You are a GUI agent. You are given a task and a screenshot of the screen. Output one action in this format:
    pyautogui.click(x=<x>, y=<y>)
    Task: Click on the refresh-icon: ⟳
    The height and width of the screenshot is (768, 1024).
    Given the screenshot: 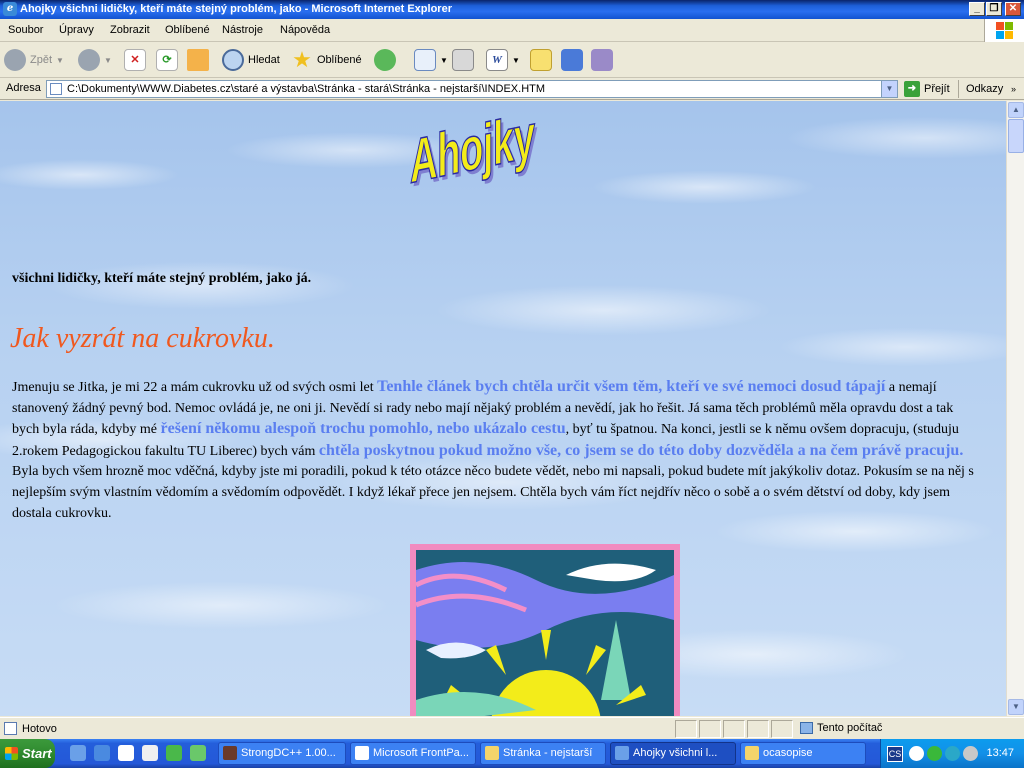 What is the action you would take?
    pyautogui.click(x=167, y=60)
    